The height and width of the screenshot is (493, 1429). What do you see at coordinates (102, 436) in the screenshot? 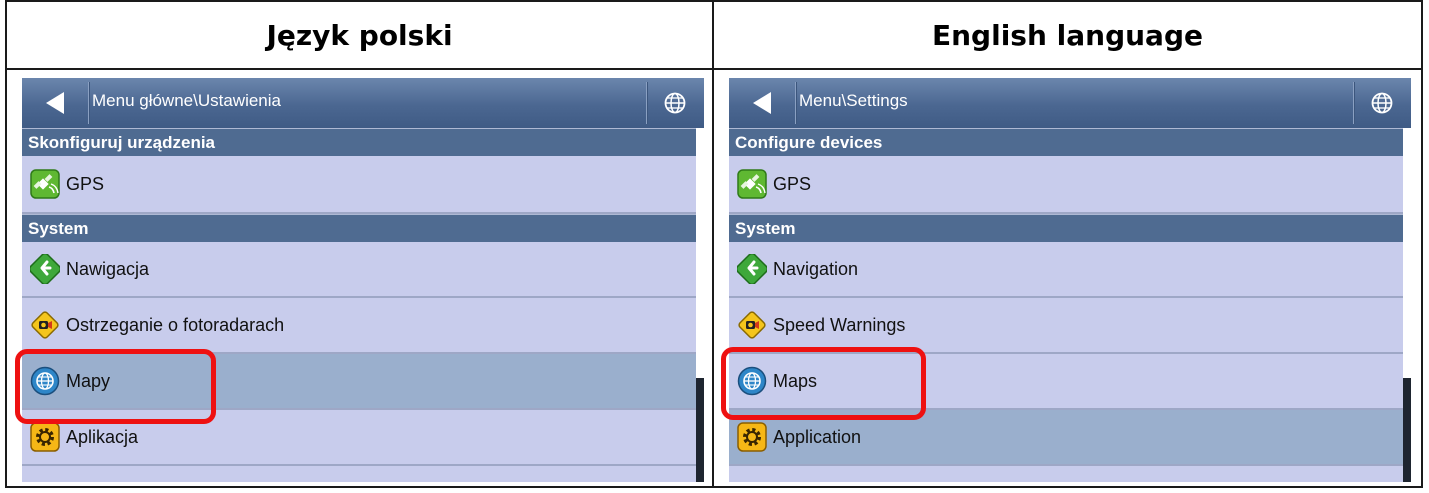
I see `menu-item-label: Aplikacja` at bounding box center [102, 436].